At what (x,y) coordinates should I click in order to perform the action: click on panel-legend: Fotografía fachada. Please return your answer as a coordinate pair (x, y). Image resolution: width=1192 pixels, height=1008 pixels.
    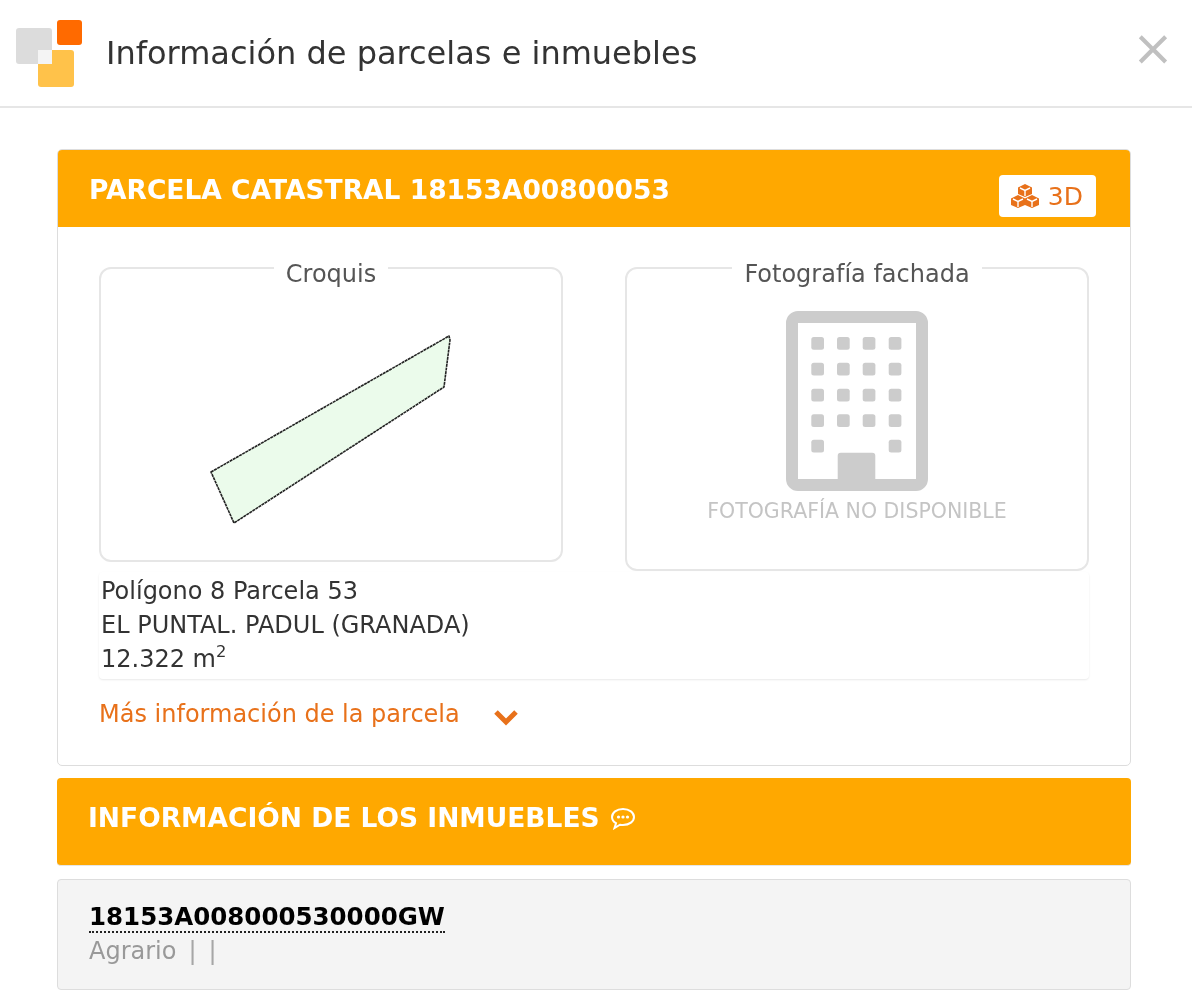
    Looking at the image, I should click on (857, 268).